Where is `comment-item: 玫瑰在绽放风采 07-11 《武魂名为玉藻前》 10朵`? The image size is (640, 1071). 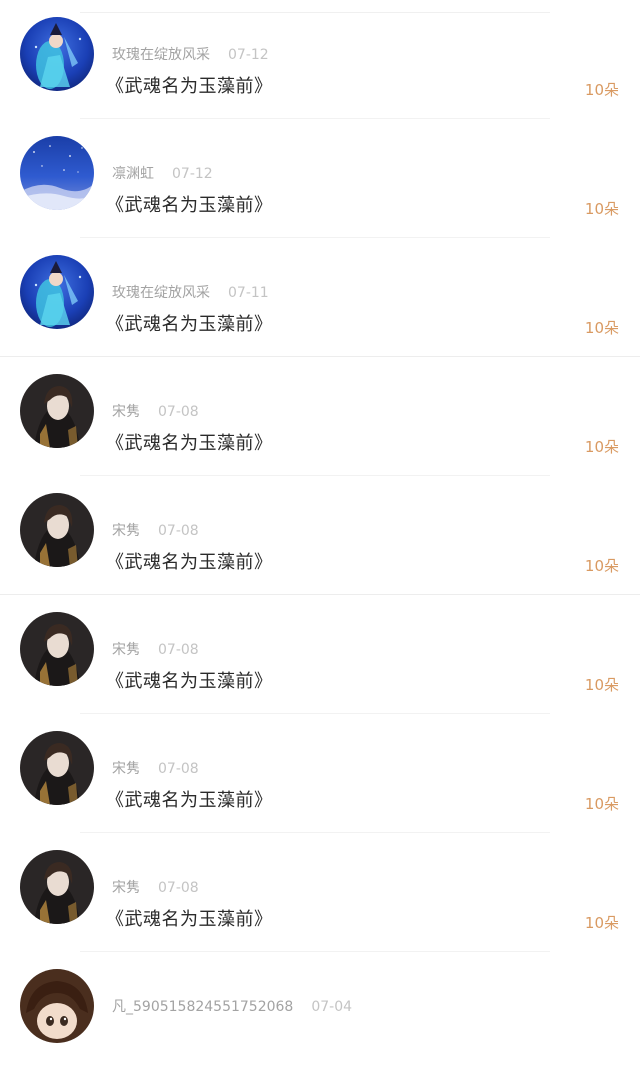
comment-item: 玫瑰在绽放风采 07-11 《武魂名为玉藻前》 10朵 is located at coordinates (320, 297).